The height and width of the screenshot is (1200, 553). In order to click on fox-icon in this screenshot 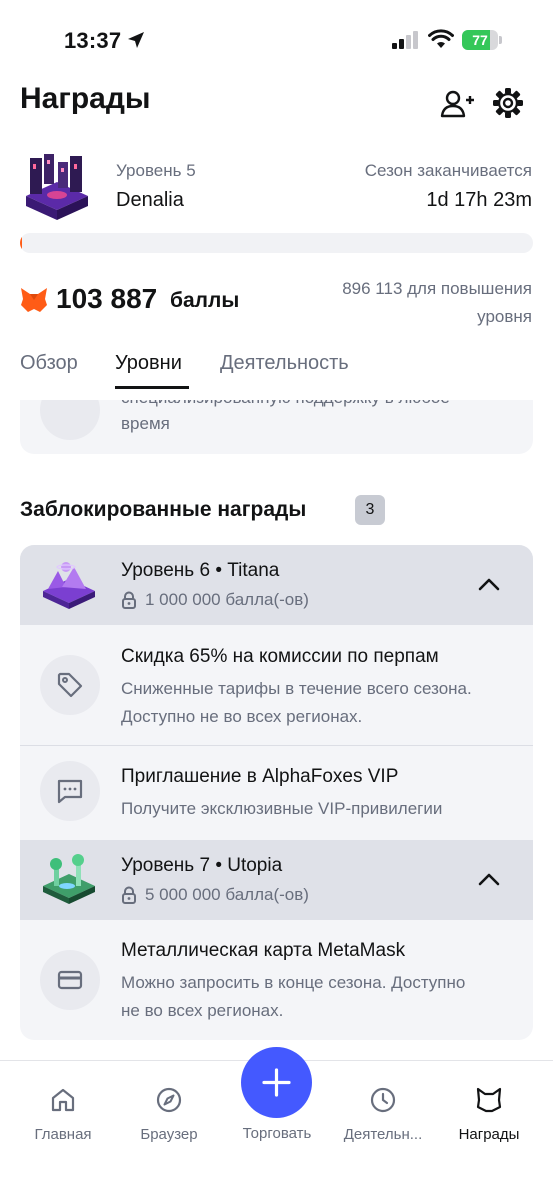, I will do `click(489, 1100)`.